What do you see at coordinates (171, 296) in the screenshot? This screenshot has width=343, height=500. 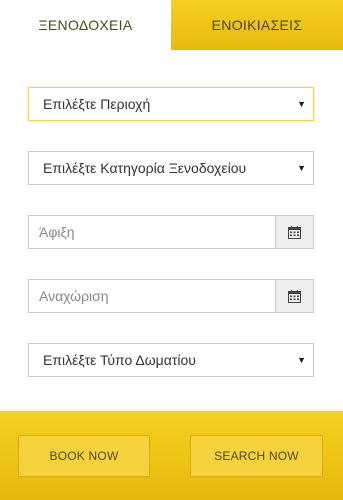 I see `departure-date-field: Αναχώριση` at bounding box center [171, 296].